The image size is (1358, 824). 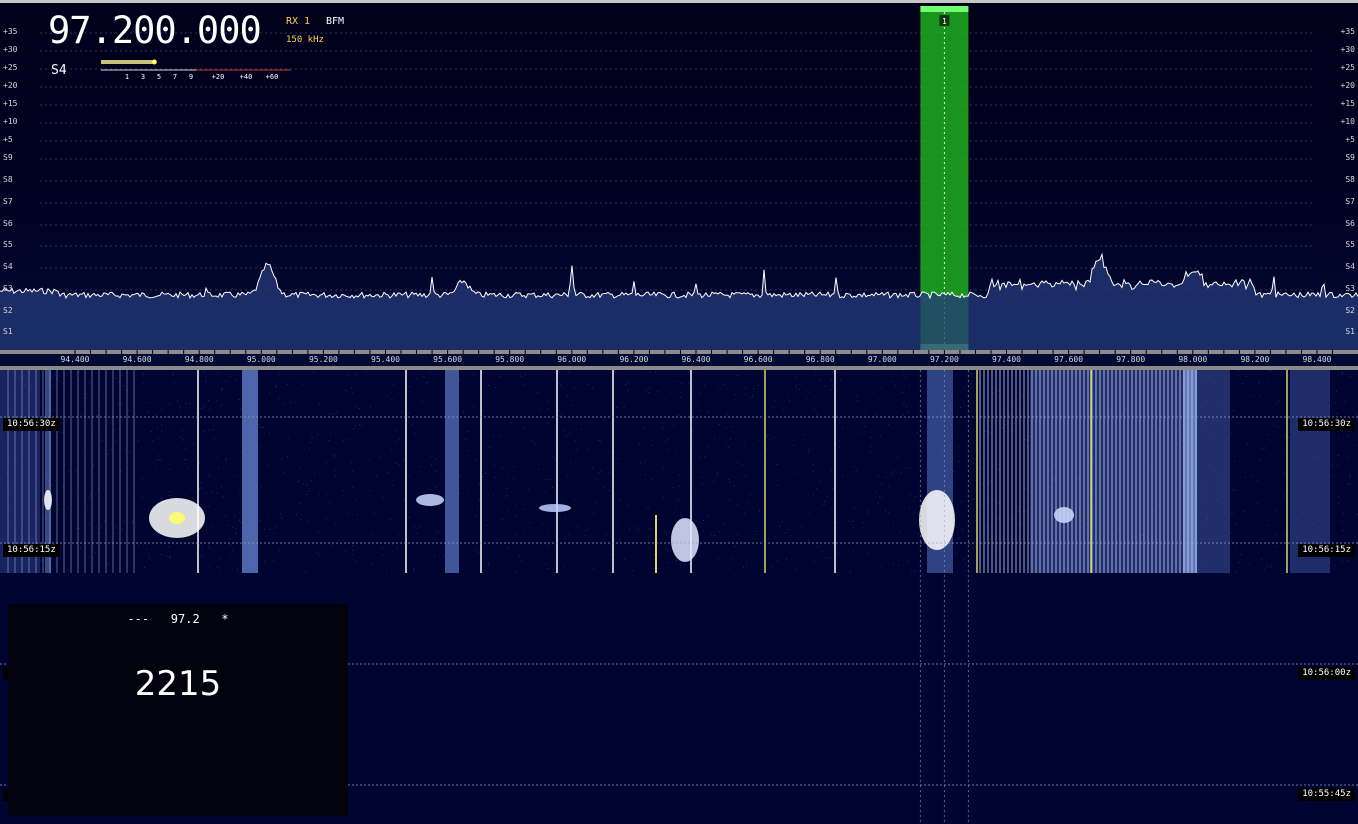 I want to click on frequency-readout: 97.200.000, so click(x=155, y=31).